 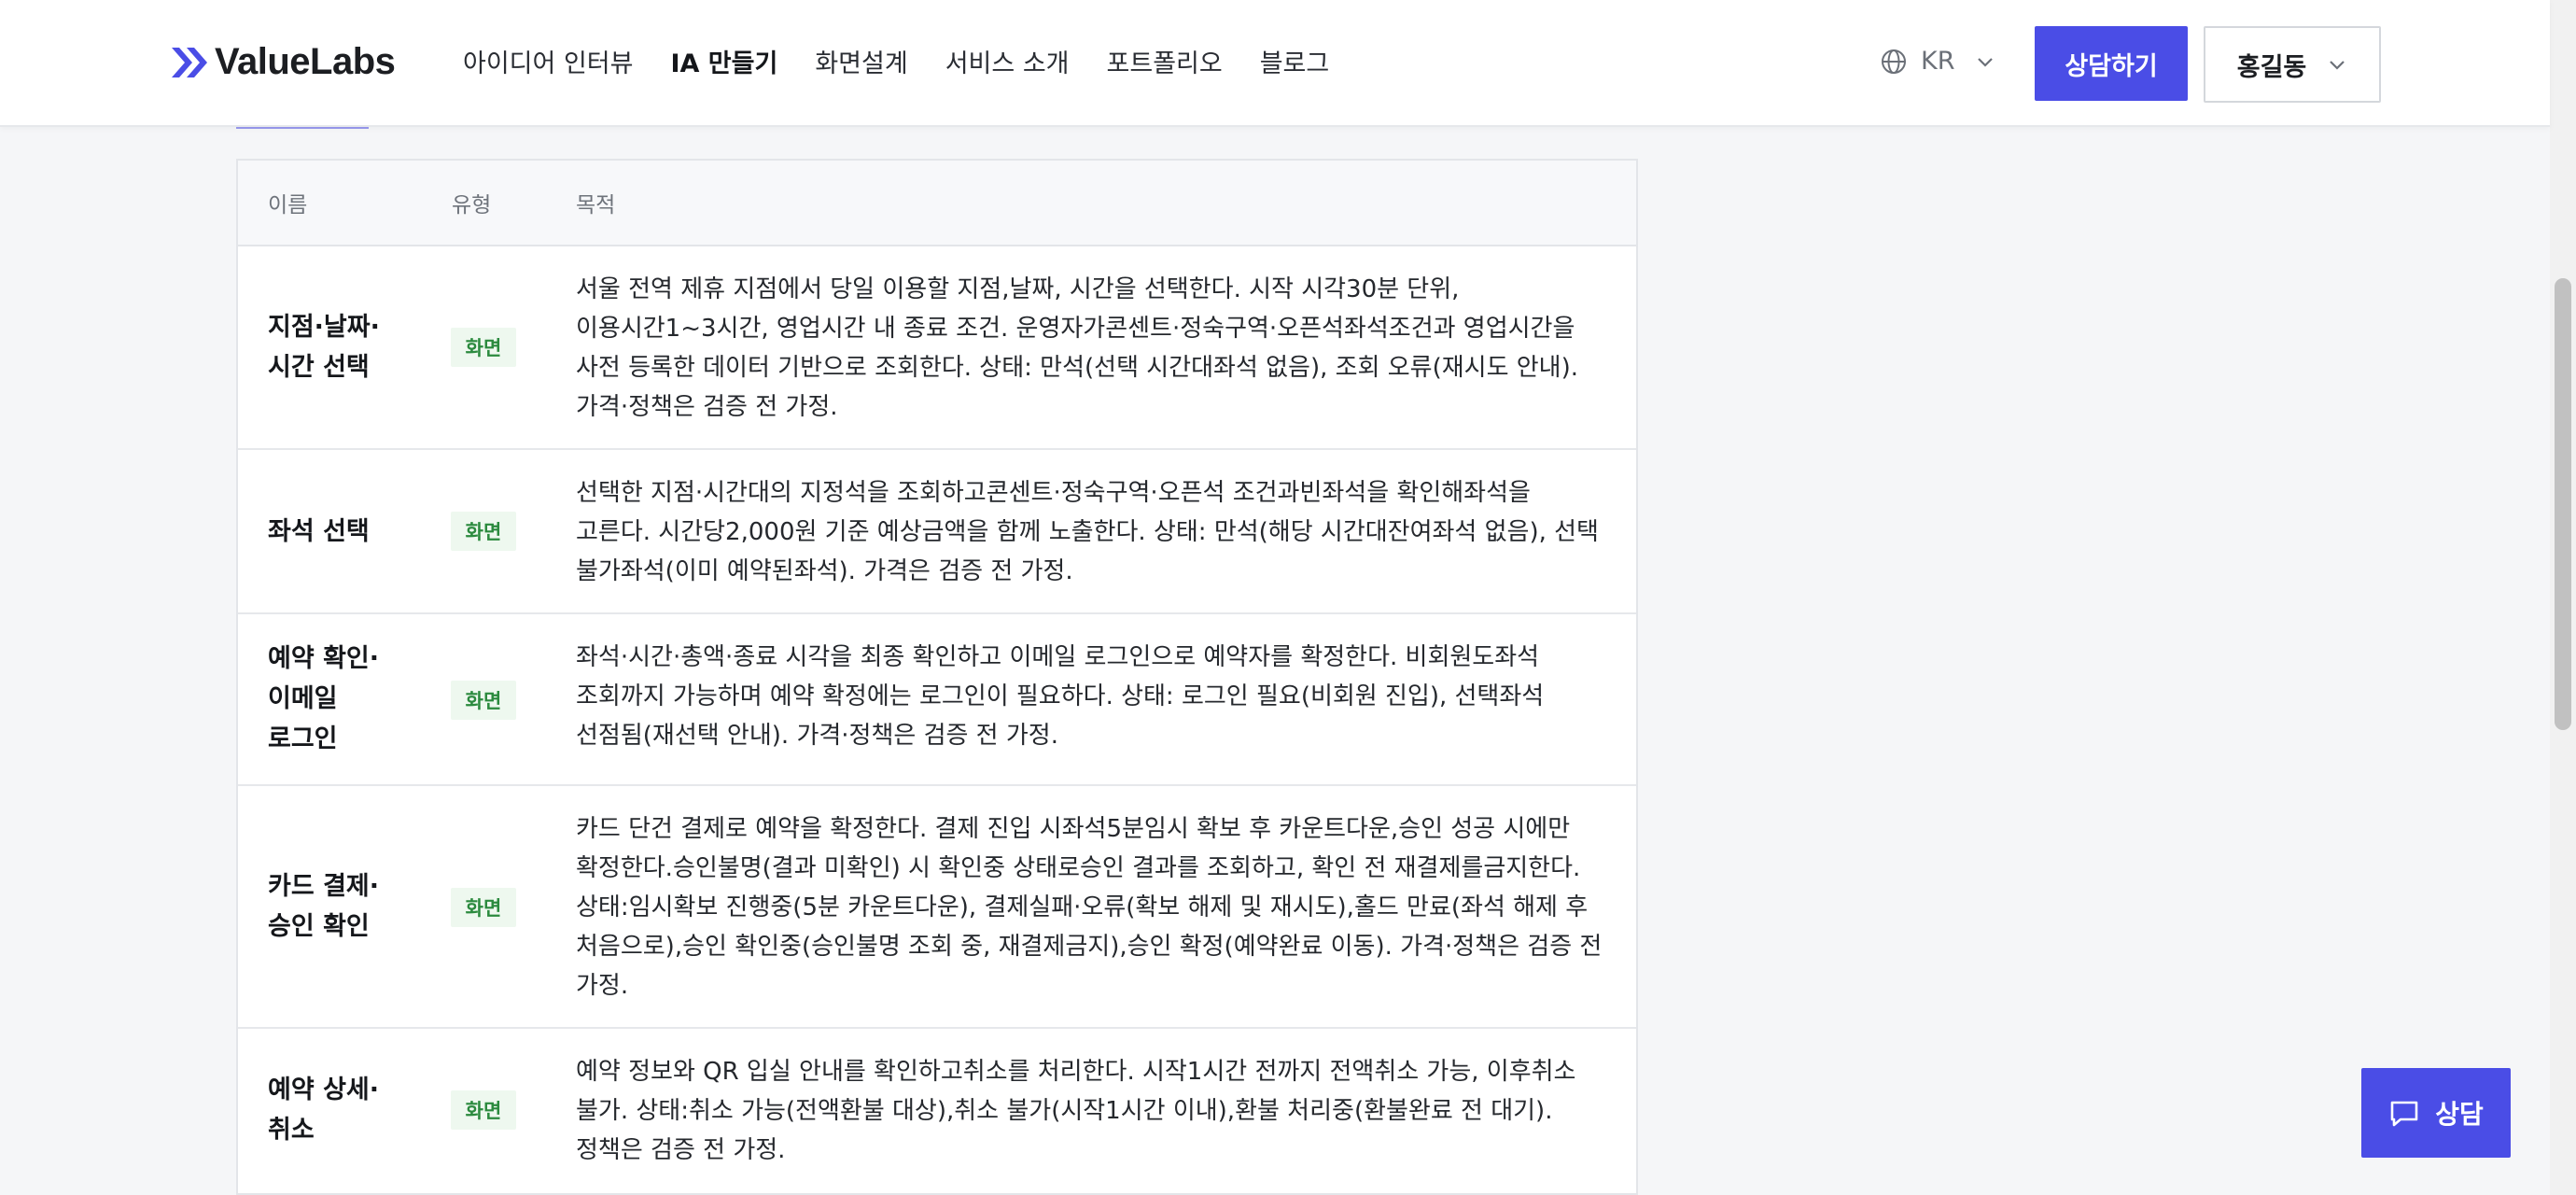 What do you see at coordinates (2111, 63) in the screenshot?
I see `consult-button: 상담하기` at bounding box center [2111, 63].